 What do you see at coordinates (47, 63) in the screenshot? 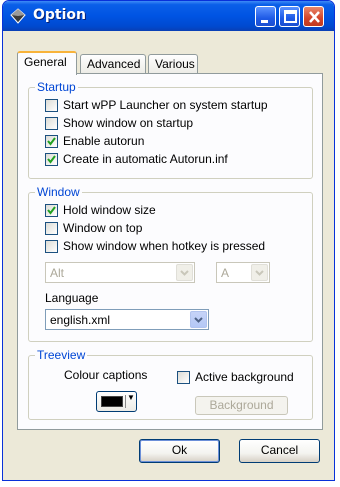
I see `tab-general: General` at bounding box center [47, 63].